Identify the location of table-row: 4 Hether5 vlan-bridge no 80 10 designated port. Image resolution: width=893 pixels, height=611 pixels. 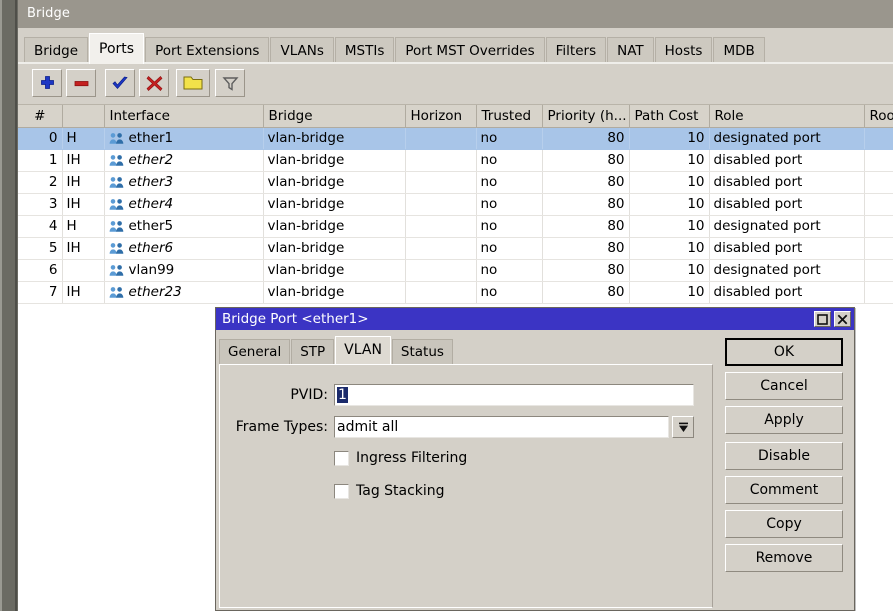
(455, 226).